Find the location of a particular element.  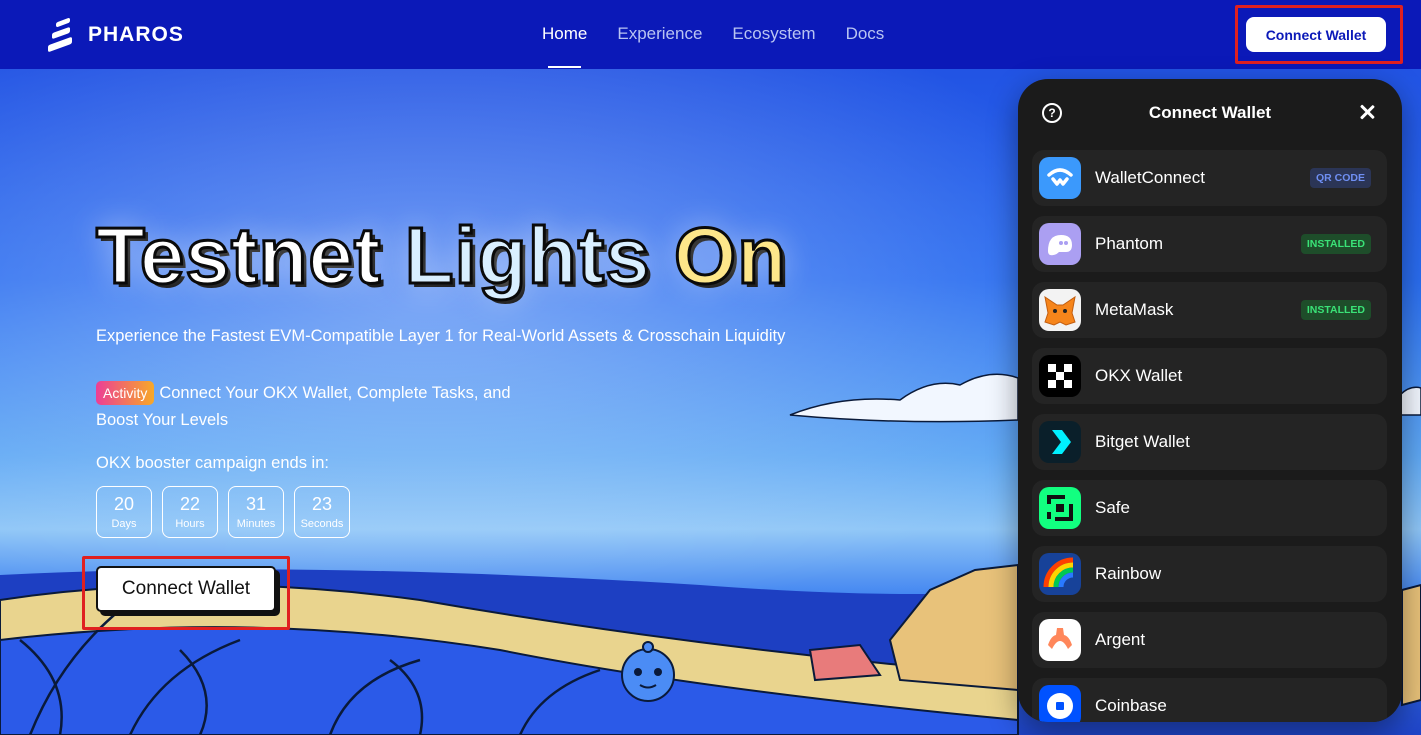

coinbase-icon is located at coordinates (1060, 703).